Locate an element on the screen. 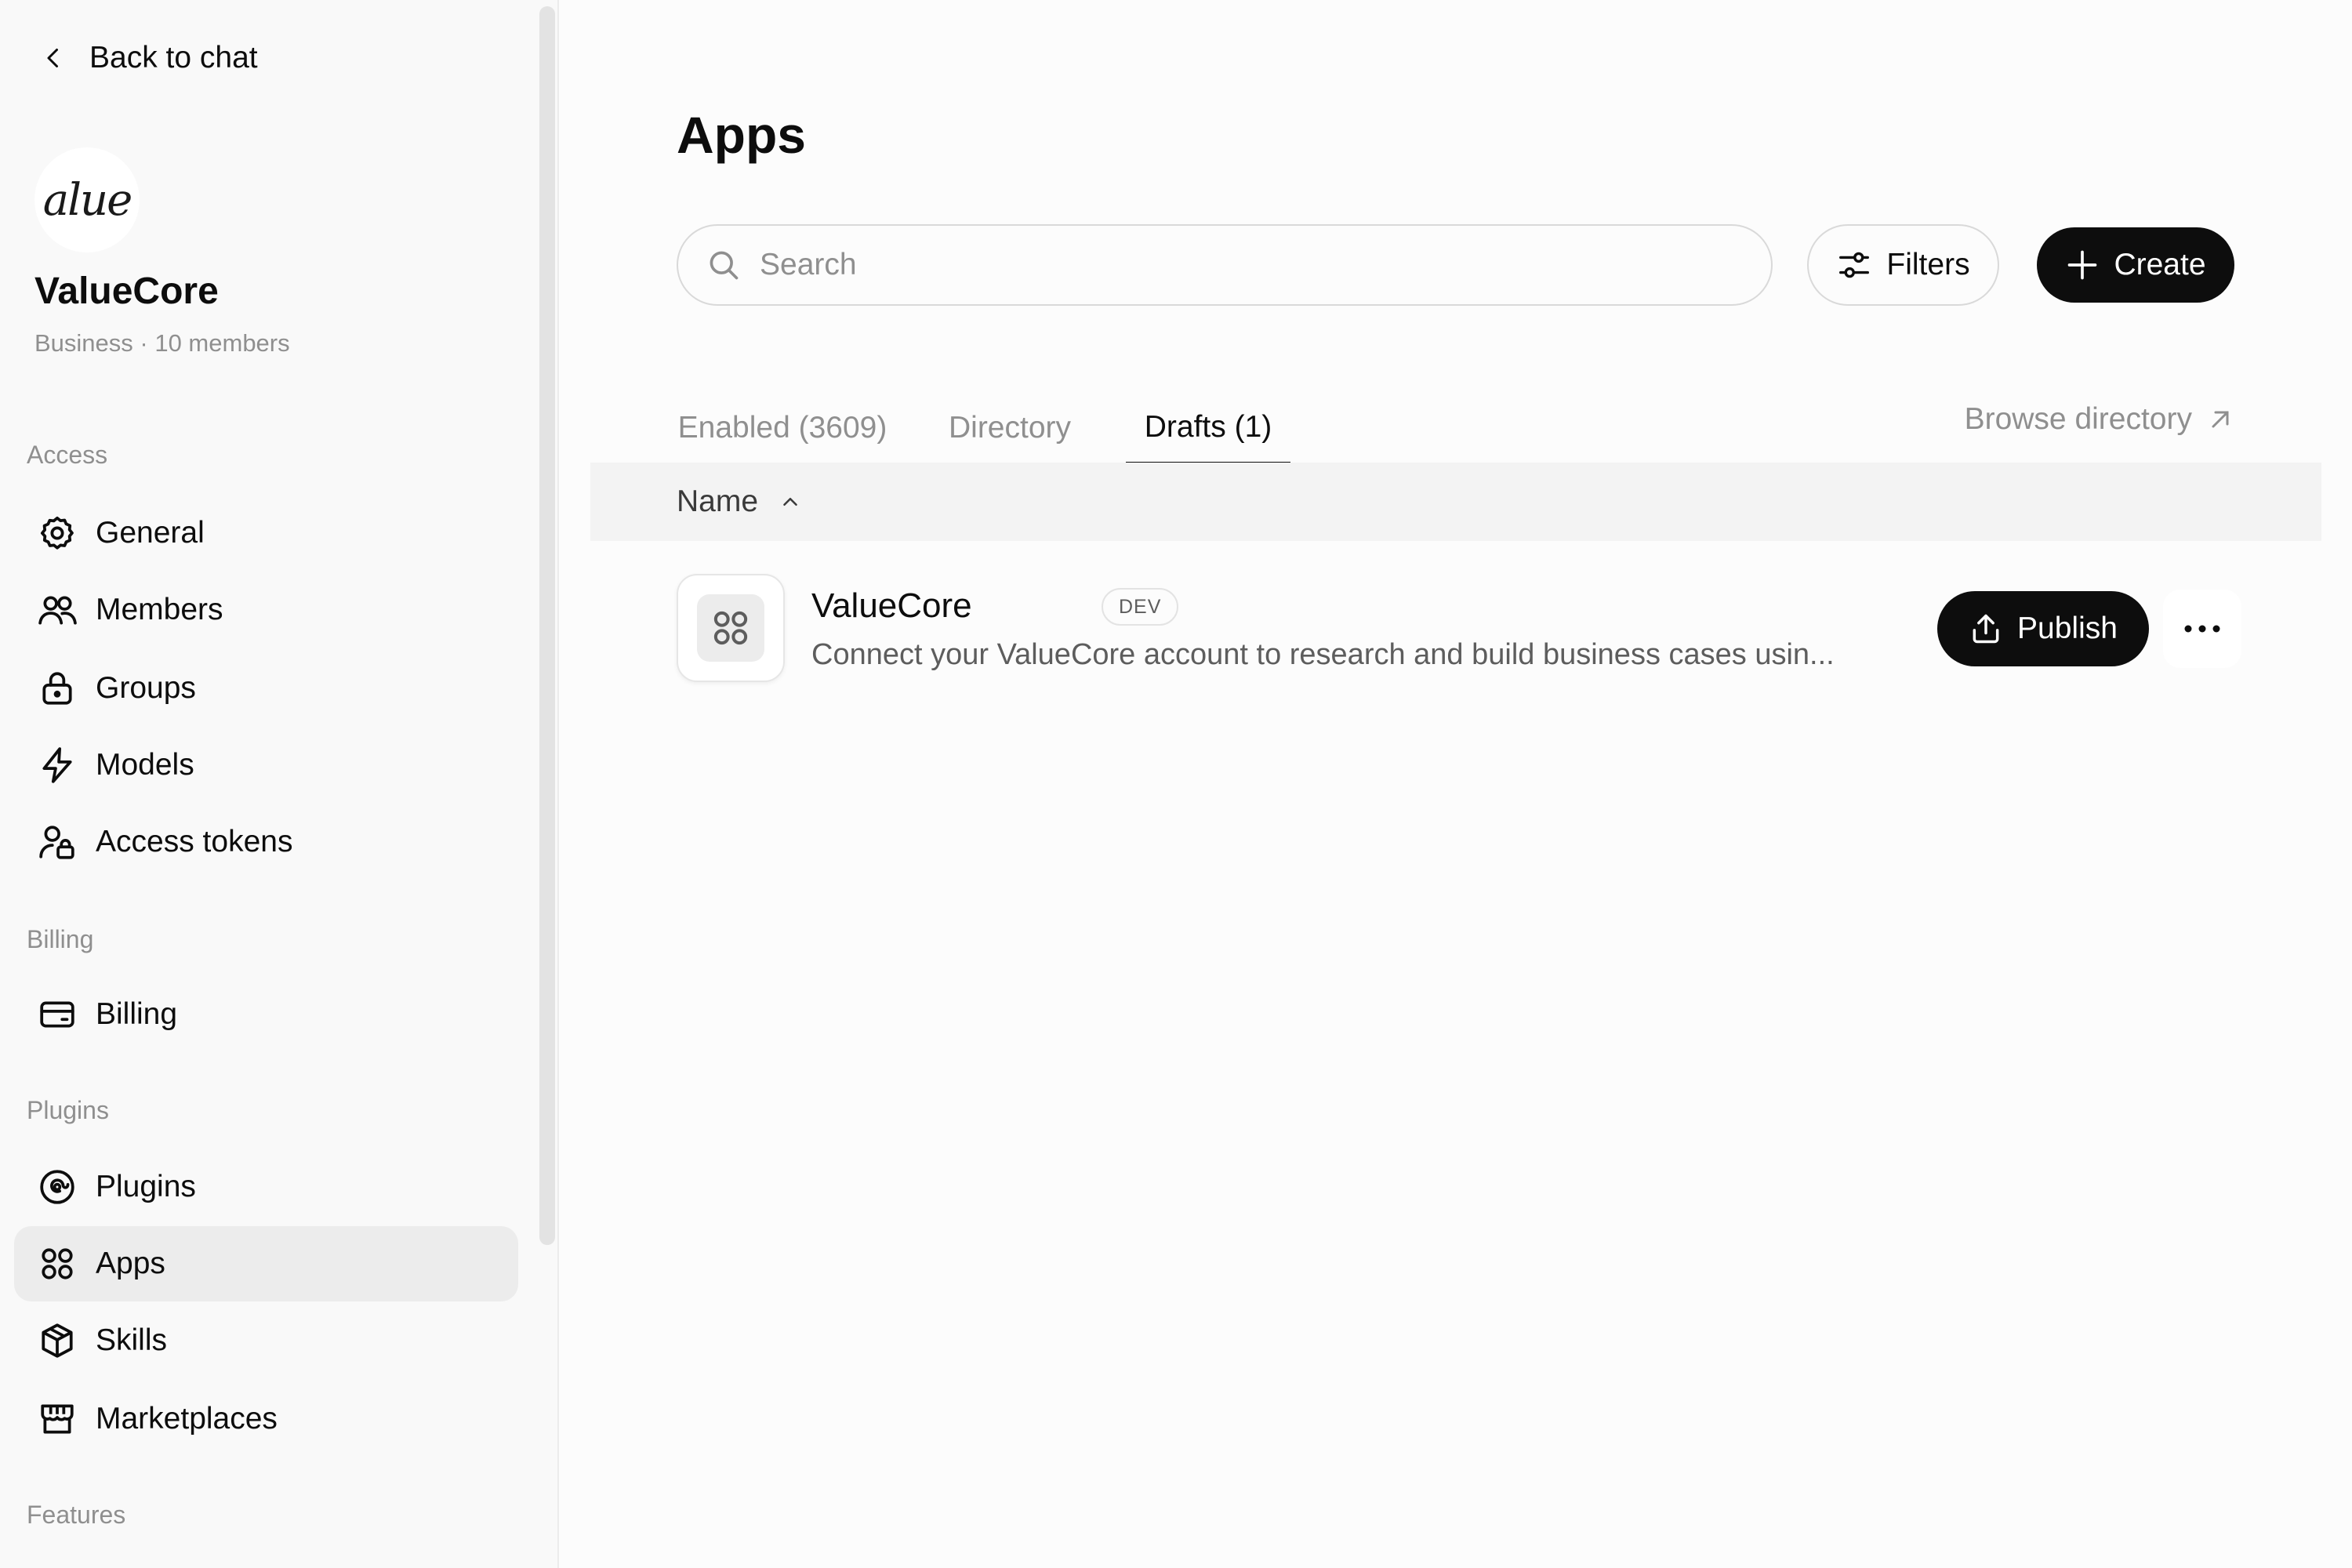 The width and height of the screenshot is (2352, 1568). arrow-up-right-icon is located at coordinates (2220, 420).